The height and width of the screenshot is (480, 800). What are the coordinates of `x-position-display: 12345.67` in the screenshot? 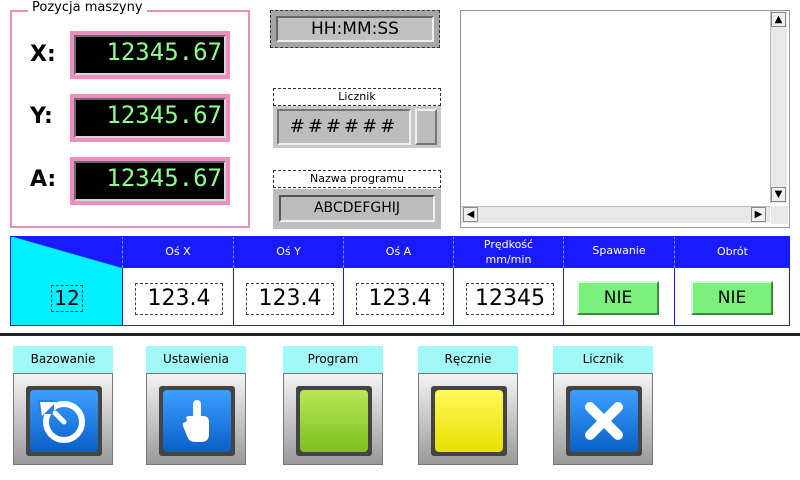 It's located at (150, 55).